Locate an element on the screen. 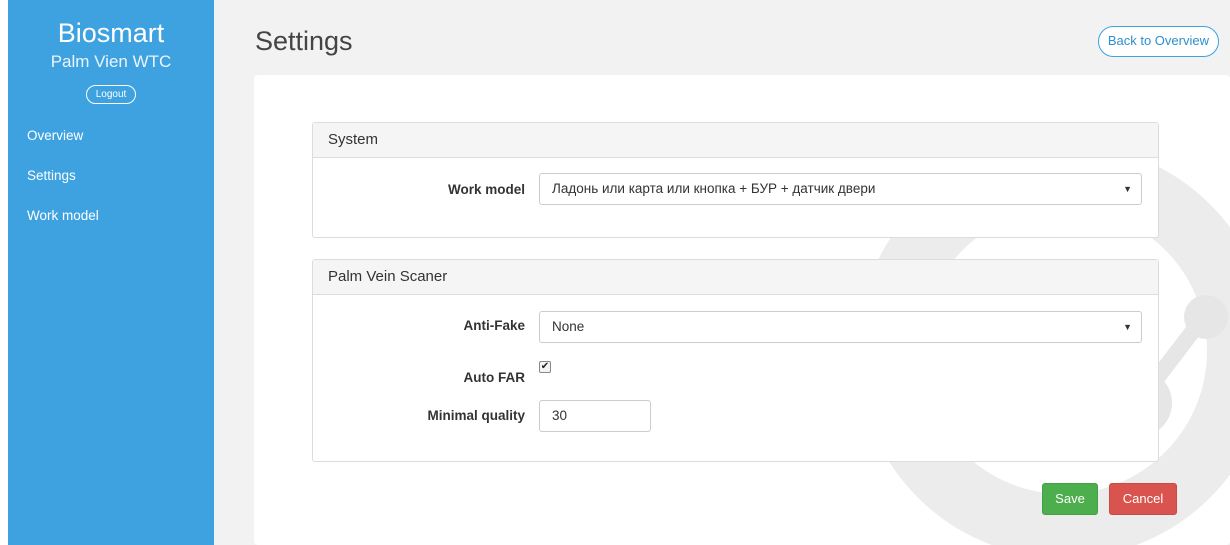 This screenshot has width=1230, height=545. auto-far-checkbox: ✔ is located at coordinates (545, 367).